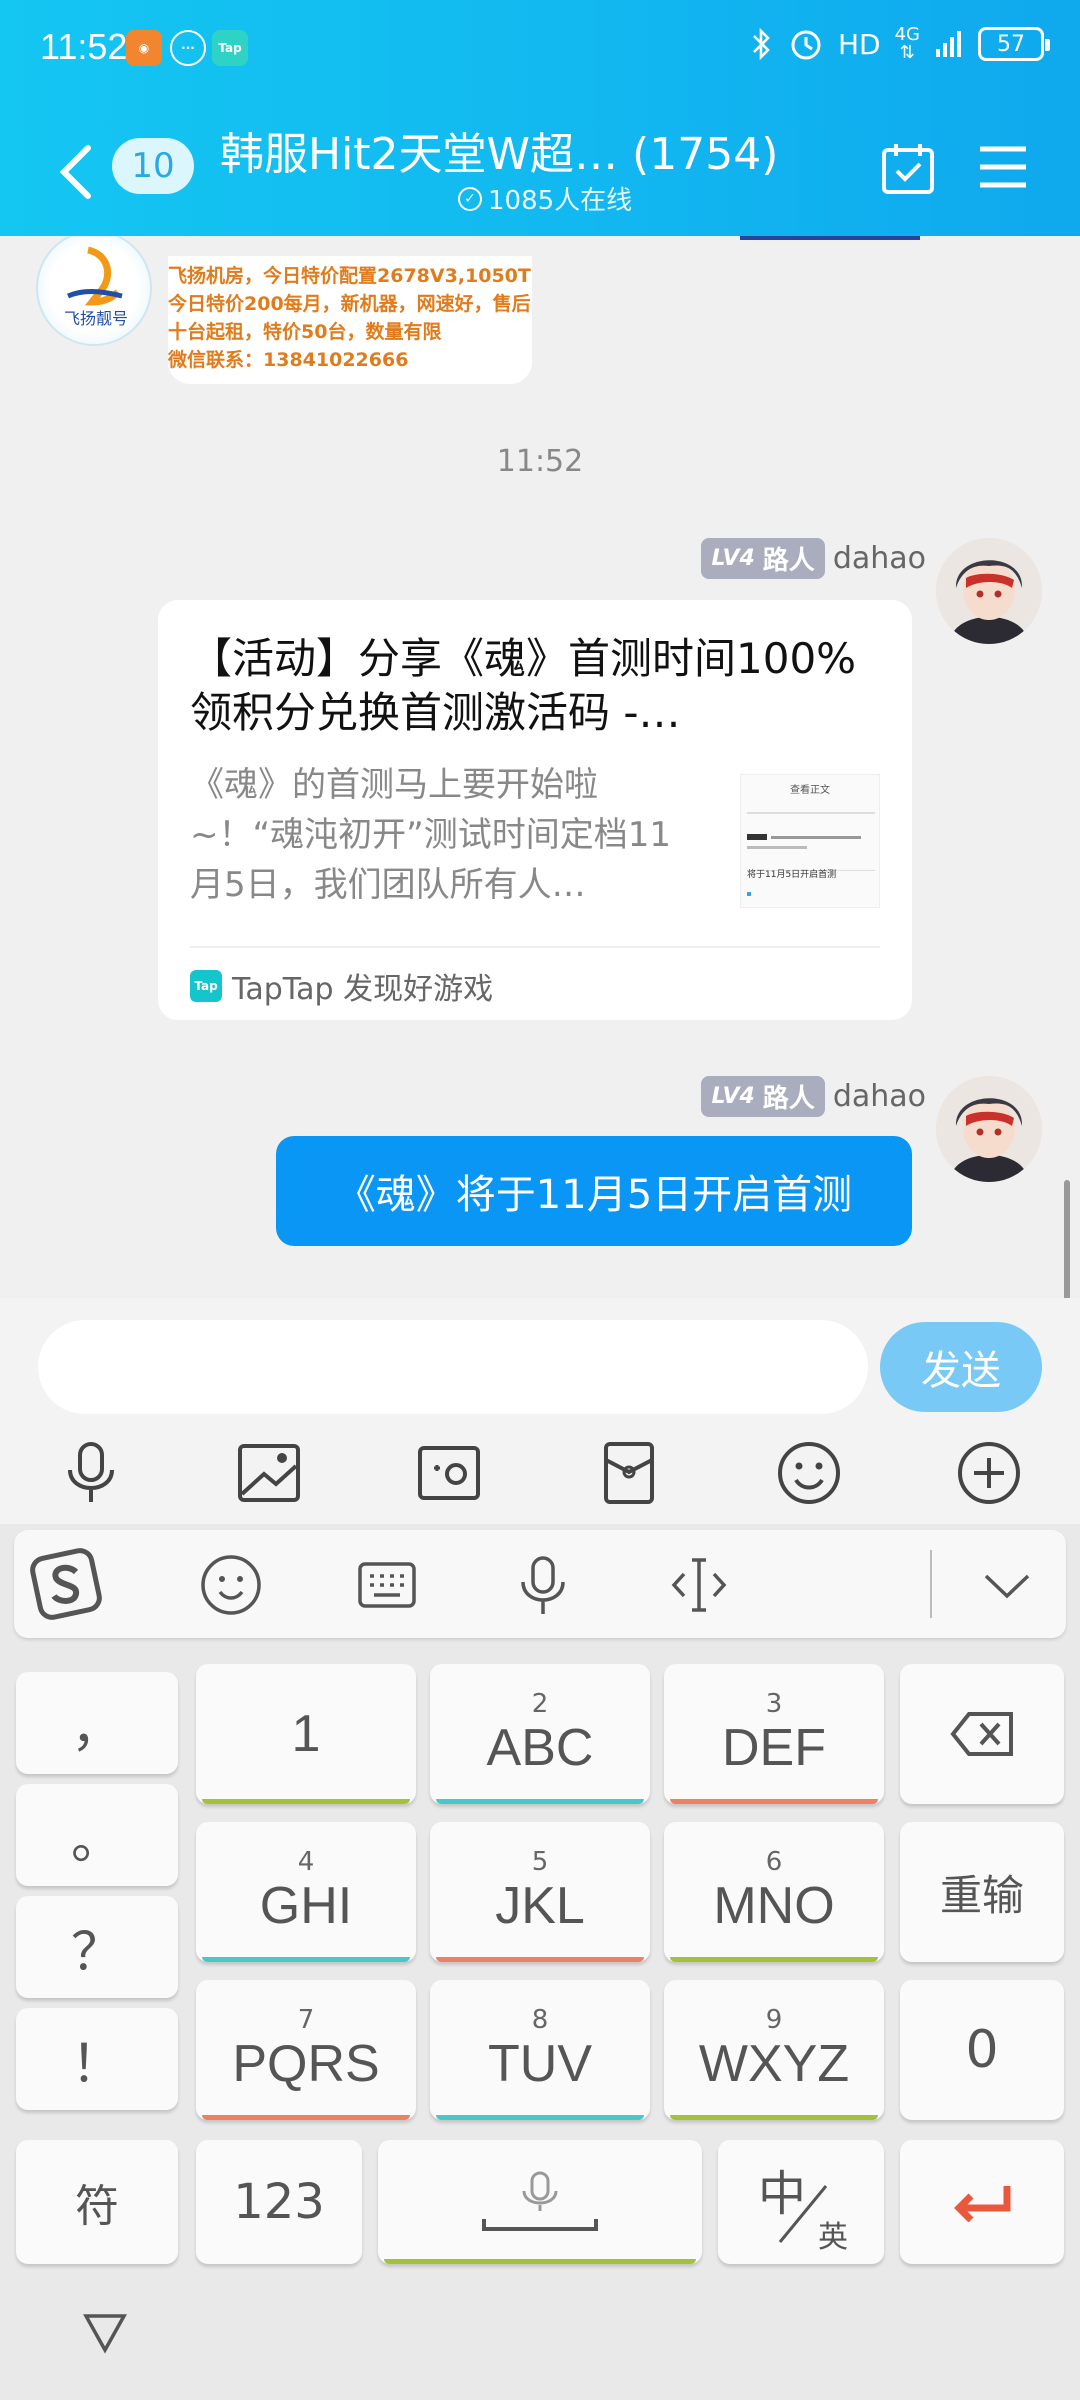 This screenshot has width=1080, height=2400. I want to click on image-icon, so click(269, 1473).